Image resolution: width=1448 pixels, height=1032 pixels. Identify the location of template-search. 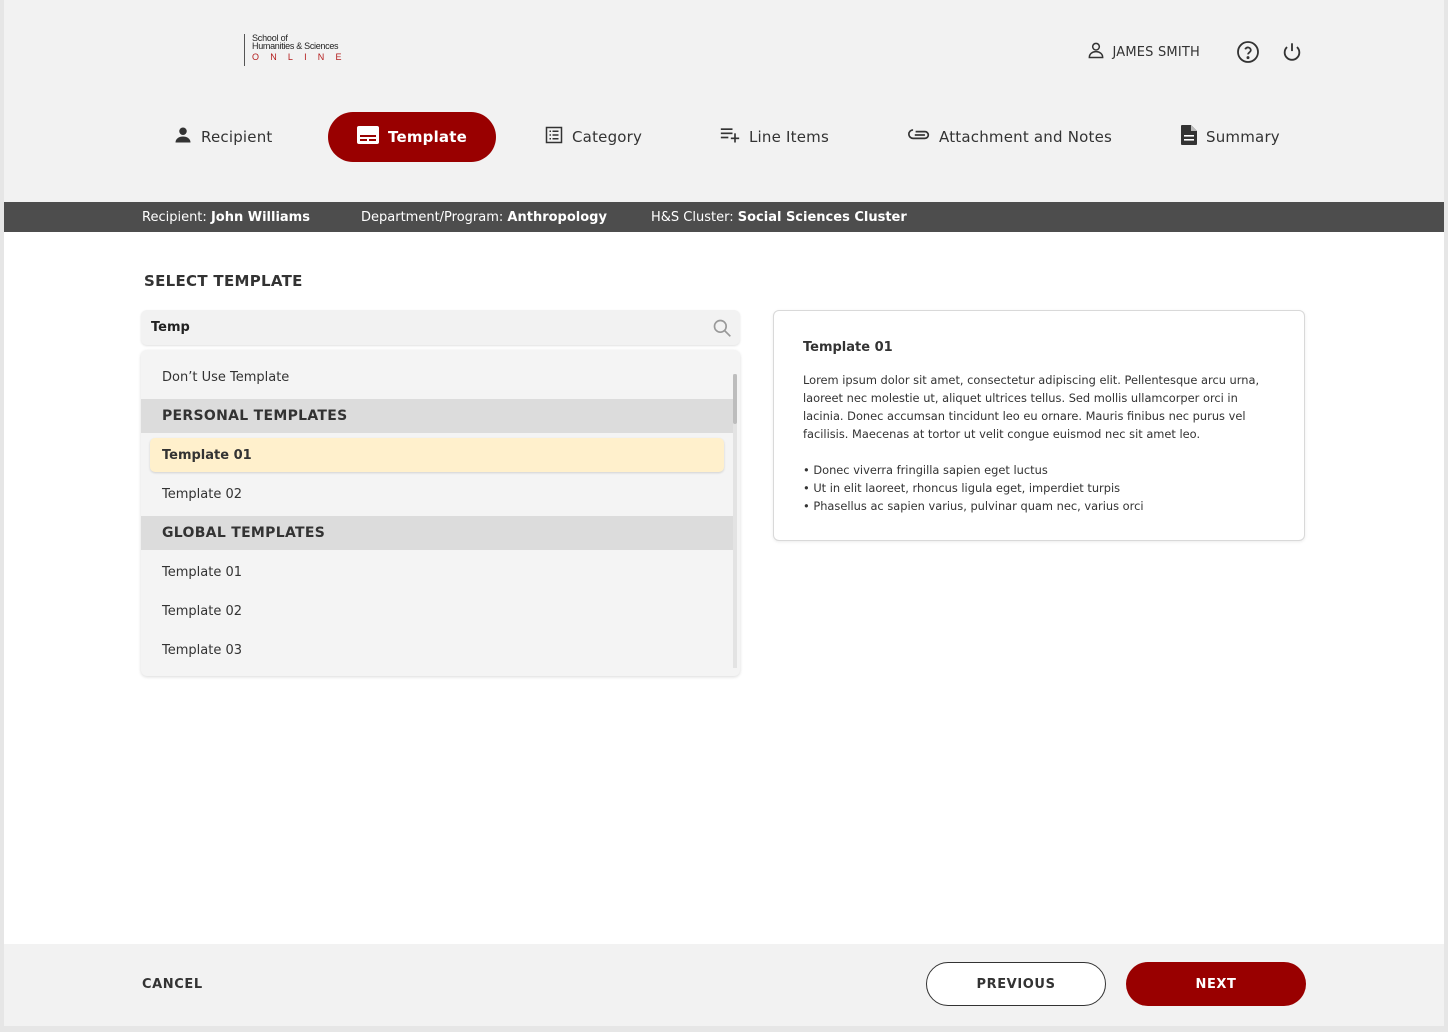
(440, 327).